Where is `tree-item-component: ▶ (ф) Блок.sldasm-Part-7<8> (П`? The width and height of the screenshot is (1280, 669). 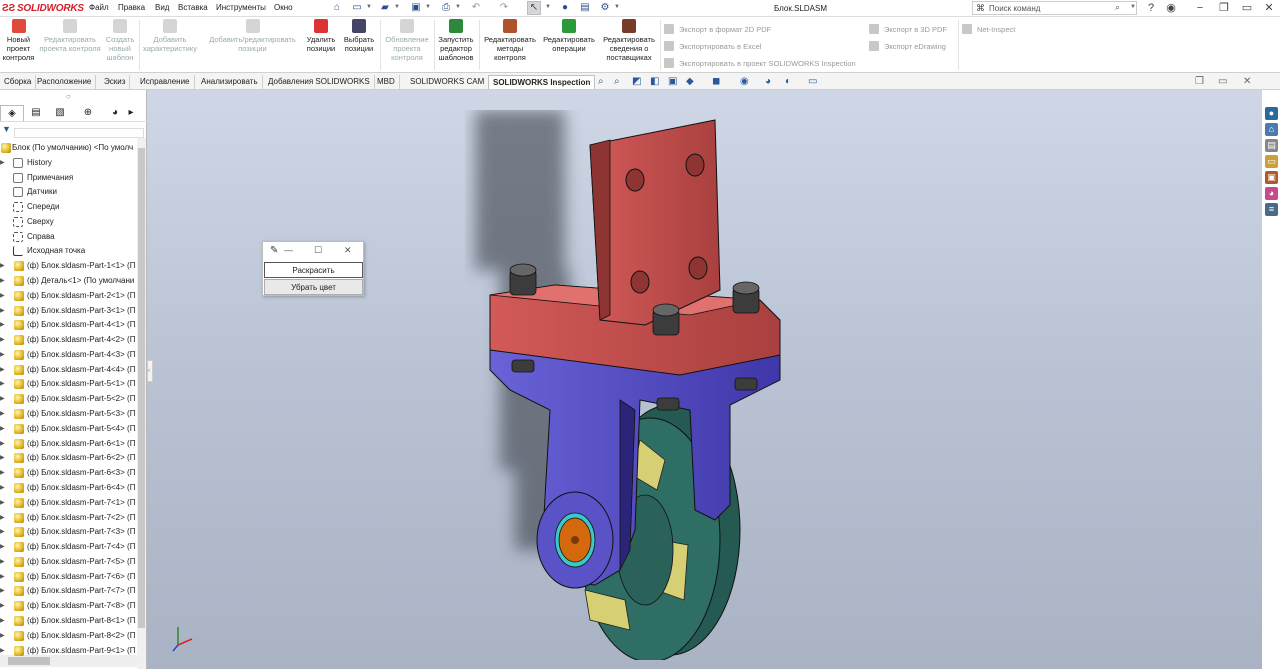
tree-item-component: ▶ (ф) Блок.sldasm-Part-7<8> (П is located at coordinates (68, 606).